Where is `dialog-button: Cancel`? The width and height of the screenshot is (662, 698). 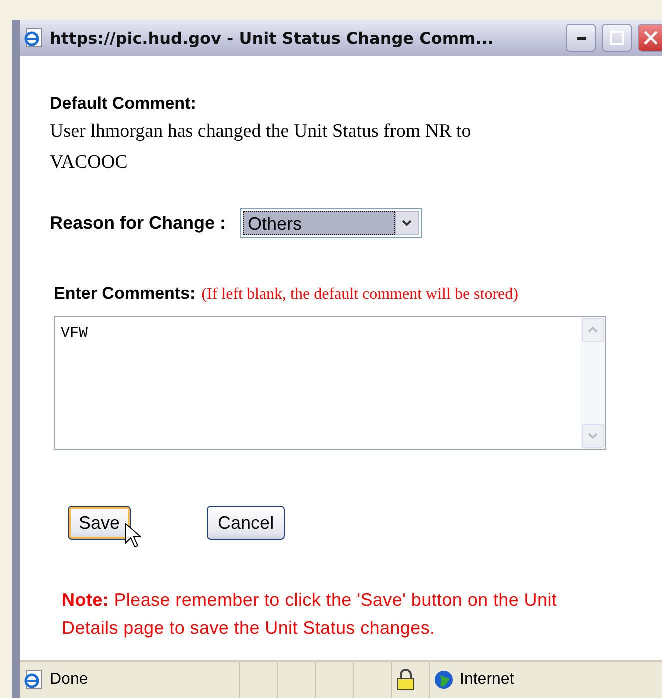 dialog-button: Cancel is located at coordinates (246, 523).